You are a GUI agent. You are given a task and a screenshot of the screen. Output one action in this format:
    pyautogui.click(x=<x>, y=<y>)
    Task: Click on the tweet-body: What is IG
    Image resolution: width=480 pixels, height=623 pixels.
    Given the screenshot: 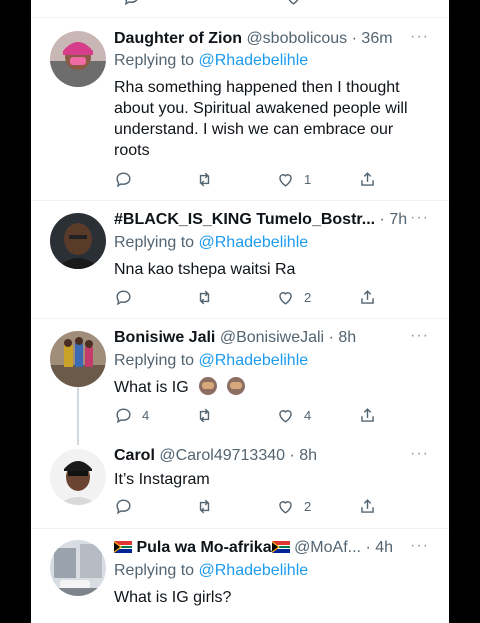 What is the action you would take?
    pyautogui.click(x=271, y=387)
    